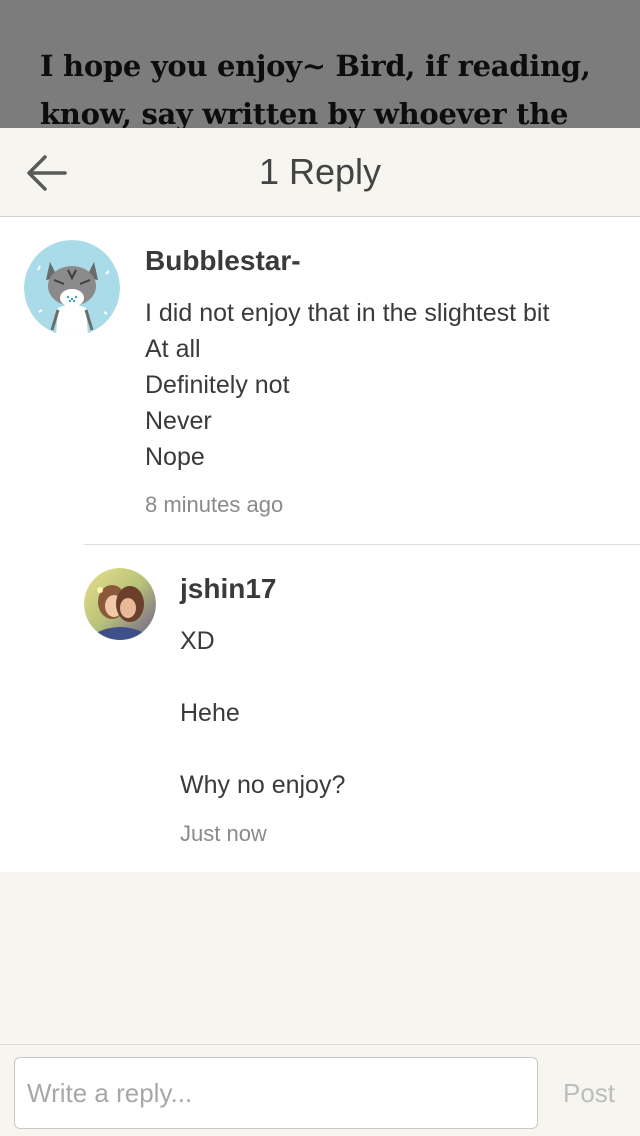 This screenshot has height=1136, width=640. I want to click on anime-avatar-icon, so click(120, 604).